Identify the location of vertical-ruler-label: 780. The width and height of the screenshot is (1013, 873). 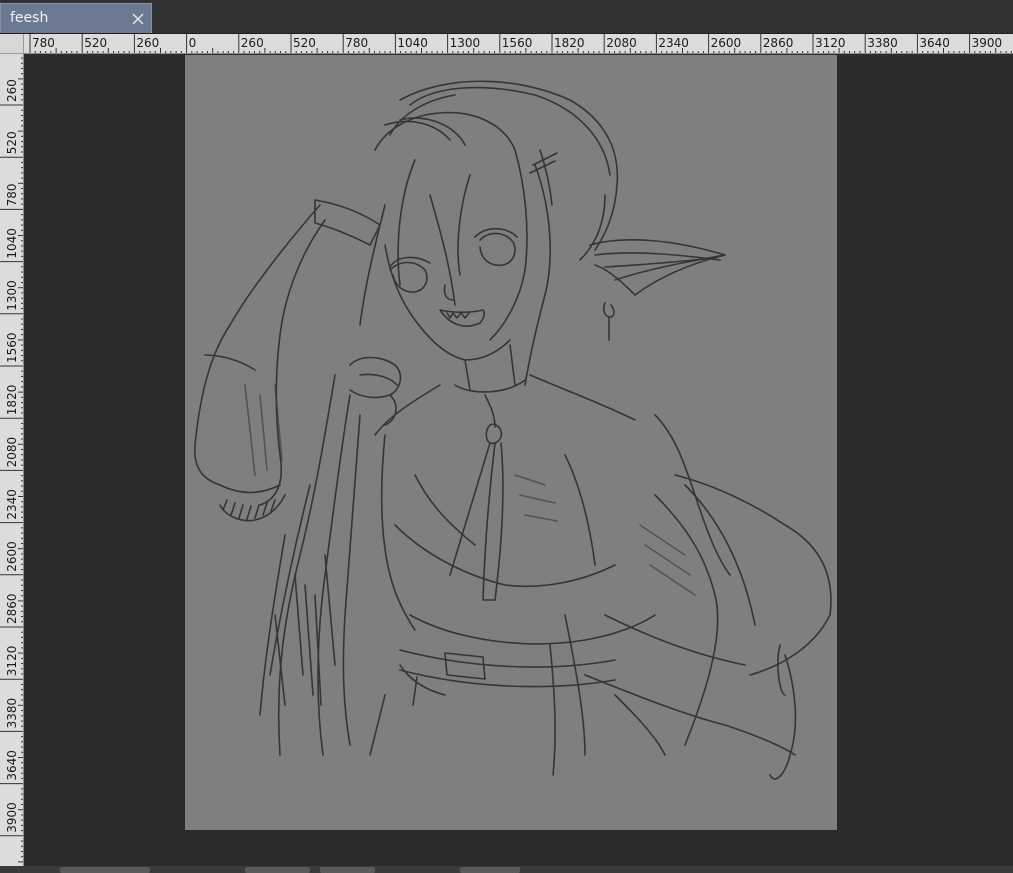
(12, 194).